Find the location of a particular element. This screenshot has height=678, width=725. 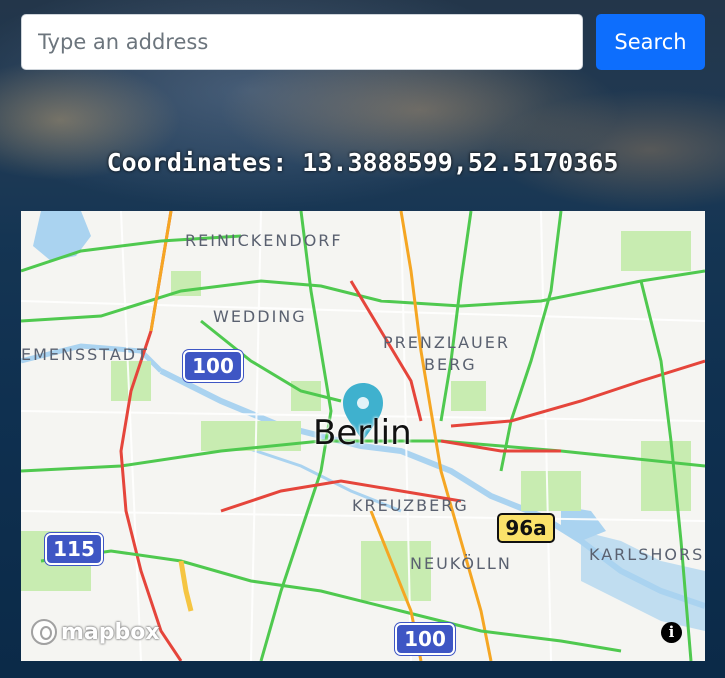

attribution-info-icon: i is located at coordinates (671, 632).